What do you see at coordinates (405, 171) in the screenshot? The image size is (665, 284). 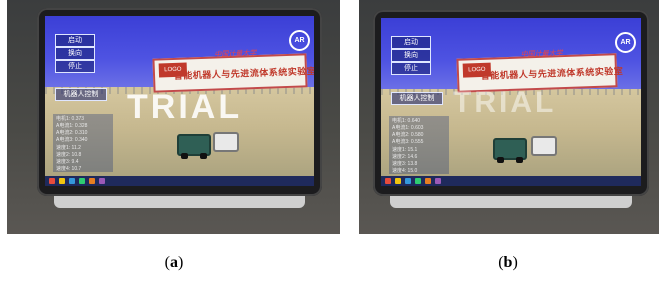 I see `readout-line: 速度4: 15.0` at bounding box center [405, 171].